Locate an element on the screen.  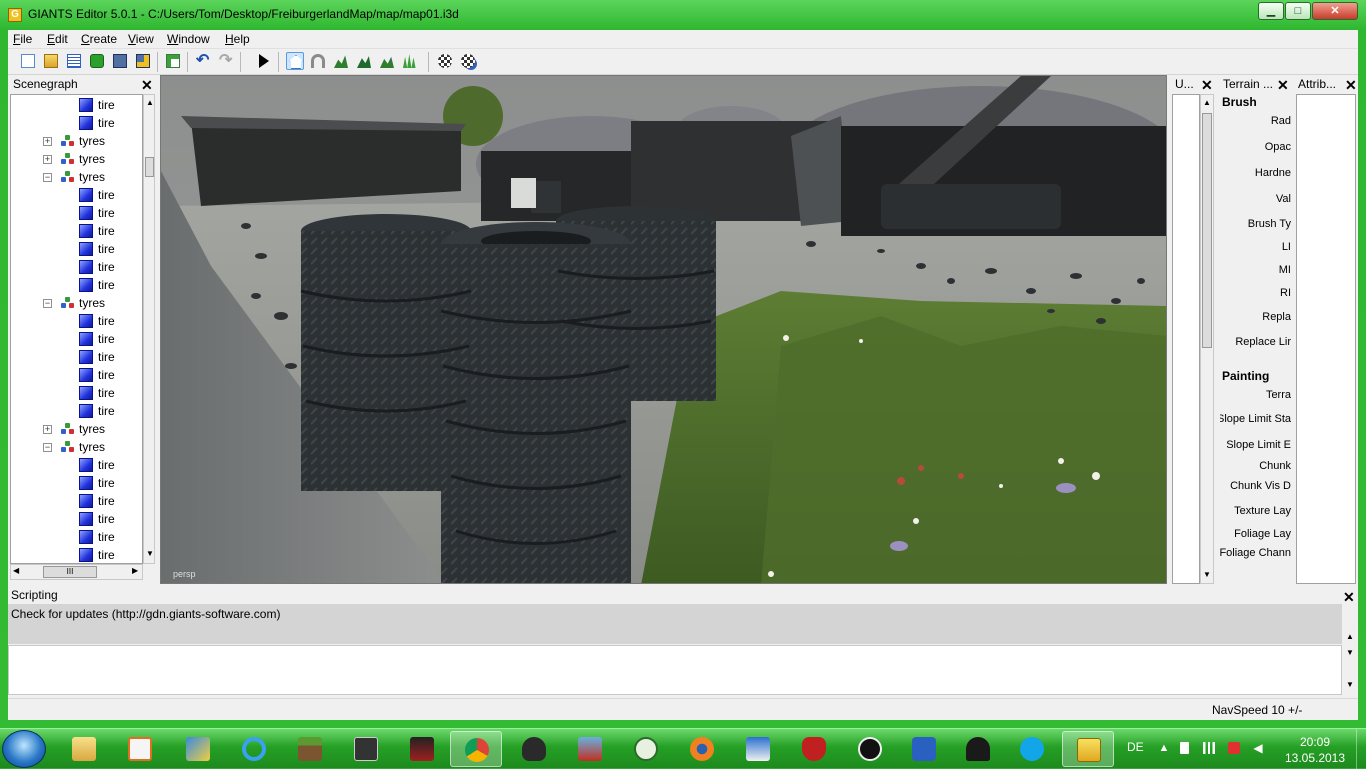
list-button is located at coordinates (74, 61).